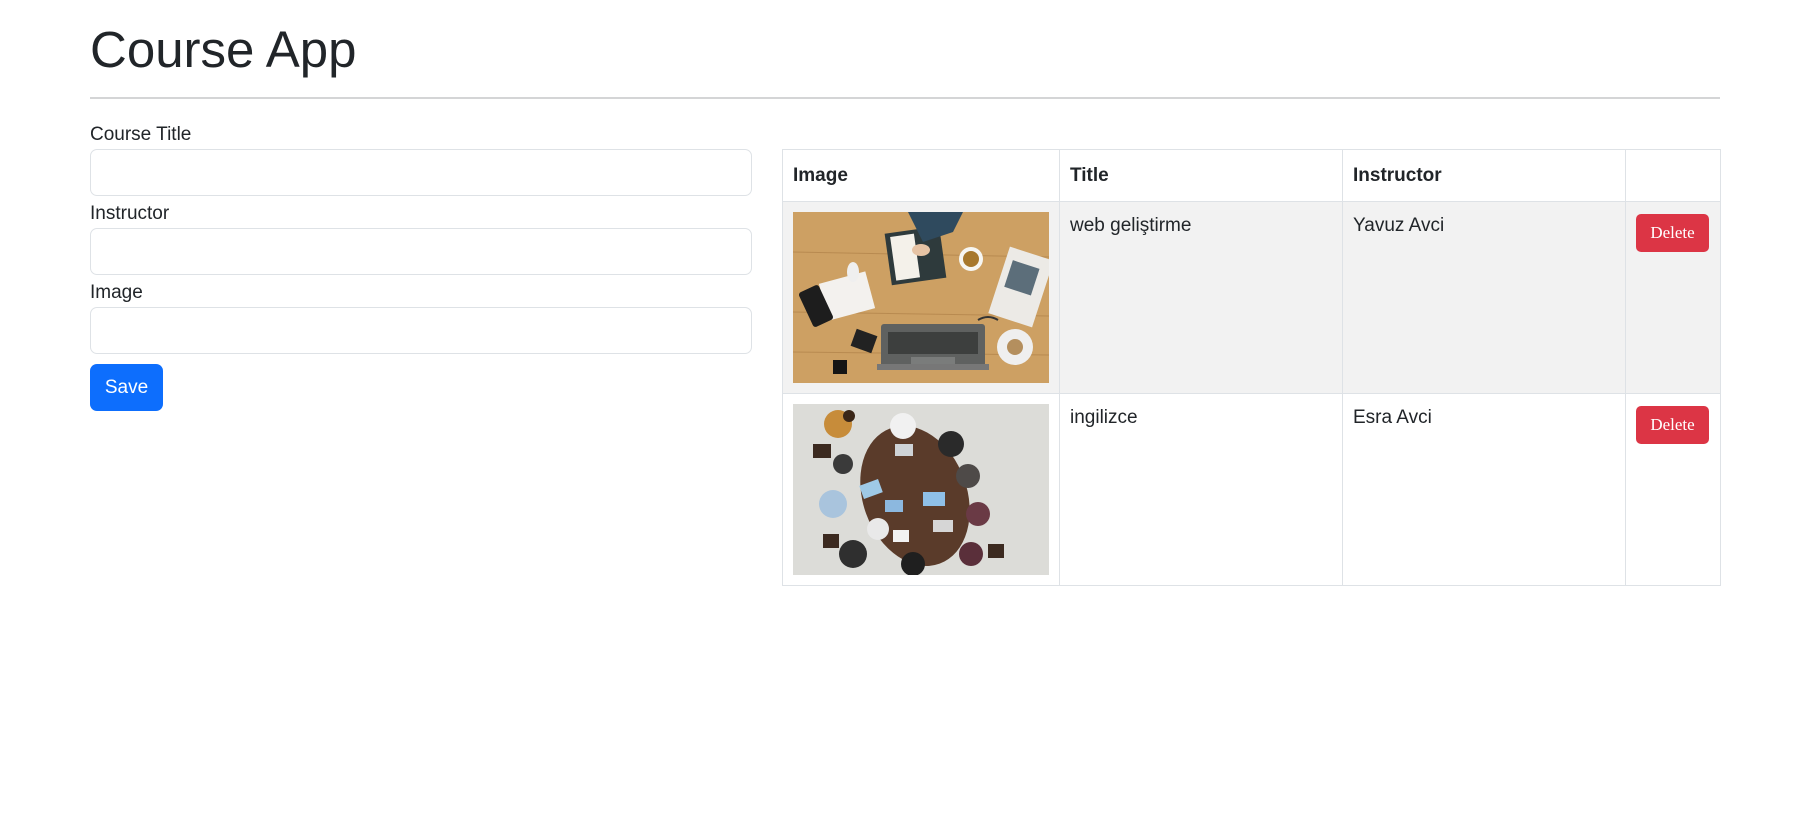  Describe the element at coordinates (1484, 489) in the screenshot. I see `course-instructor-cell: Esra Avci` at that location.